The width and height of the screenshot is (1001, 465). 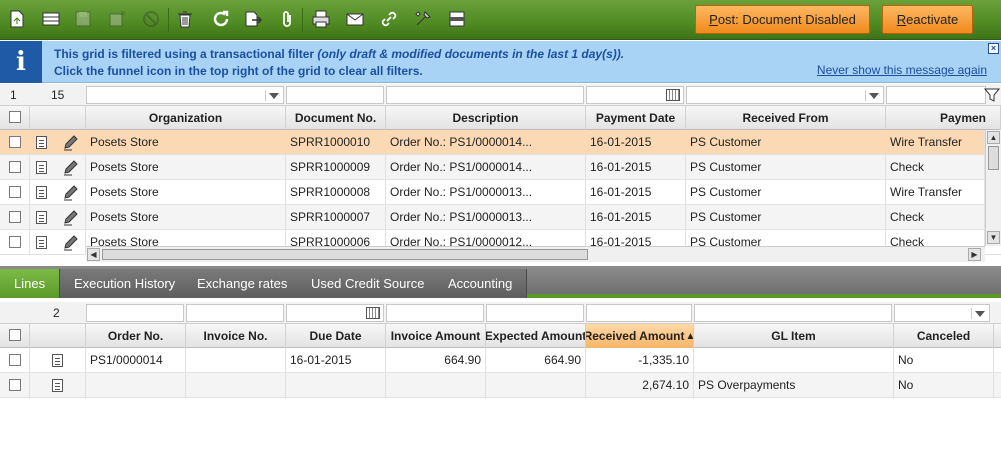 I want to click on undo-icon, so click(x=151, y=19).